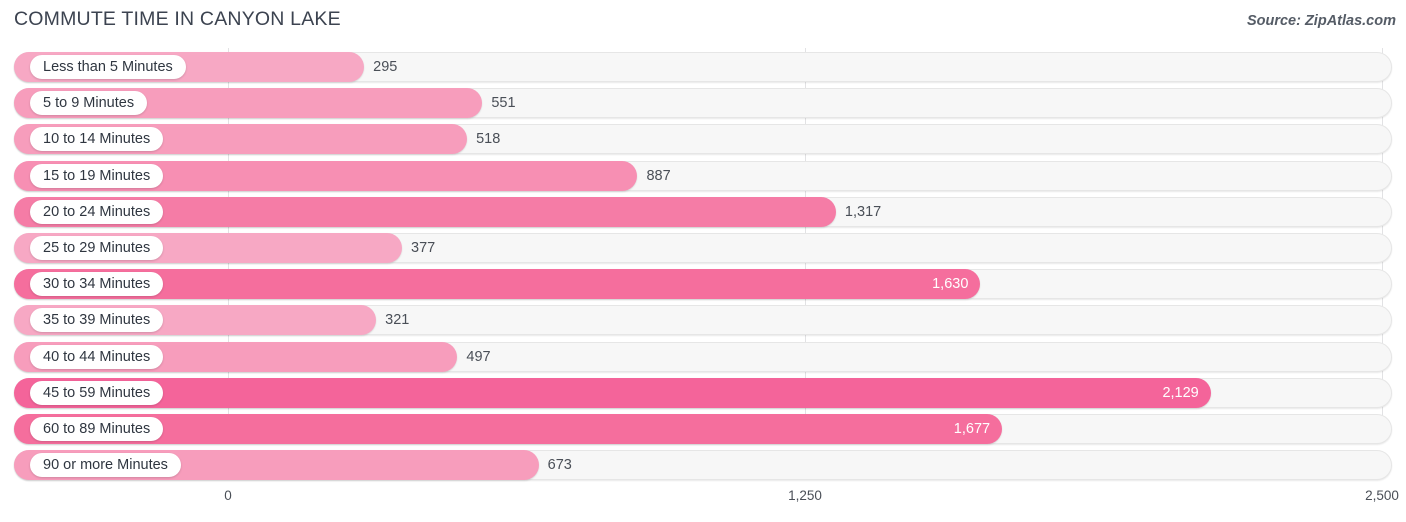 Image resolution: width=1406 pixels, height=522 pixels. Describe the element at coordinates (972, 429) in the screenshot. I see `bar-value-label: 1,677` at that location.